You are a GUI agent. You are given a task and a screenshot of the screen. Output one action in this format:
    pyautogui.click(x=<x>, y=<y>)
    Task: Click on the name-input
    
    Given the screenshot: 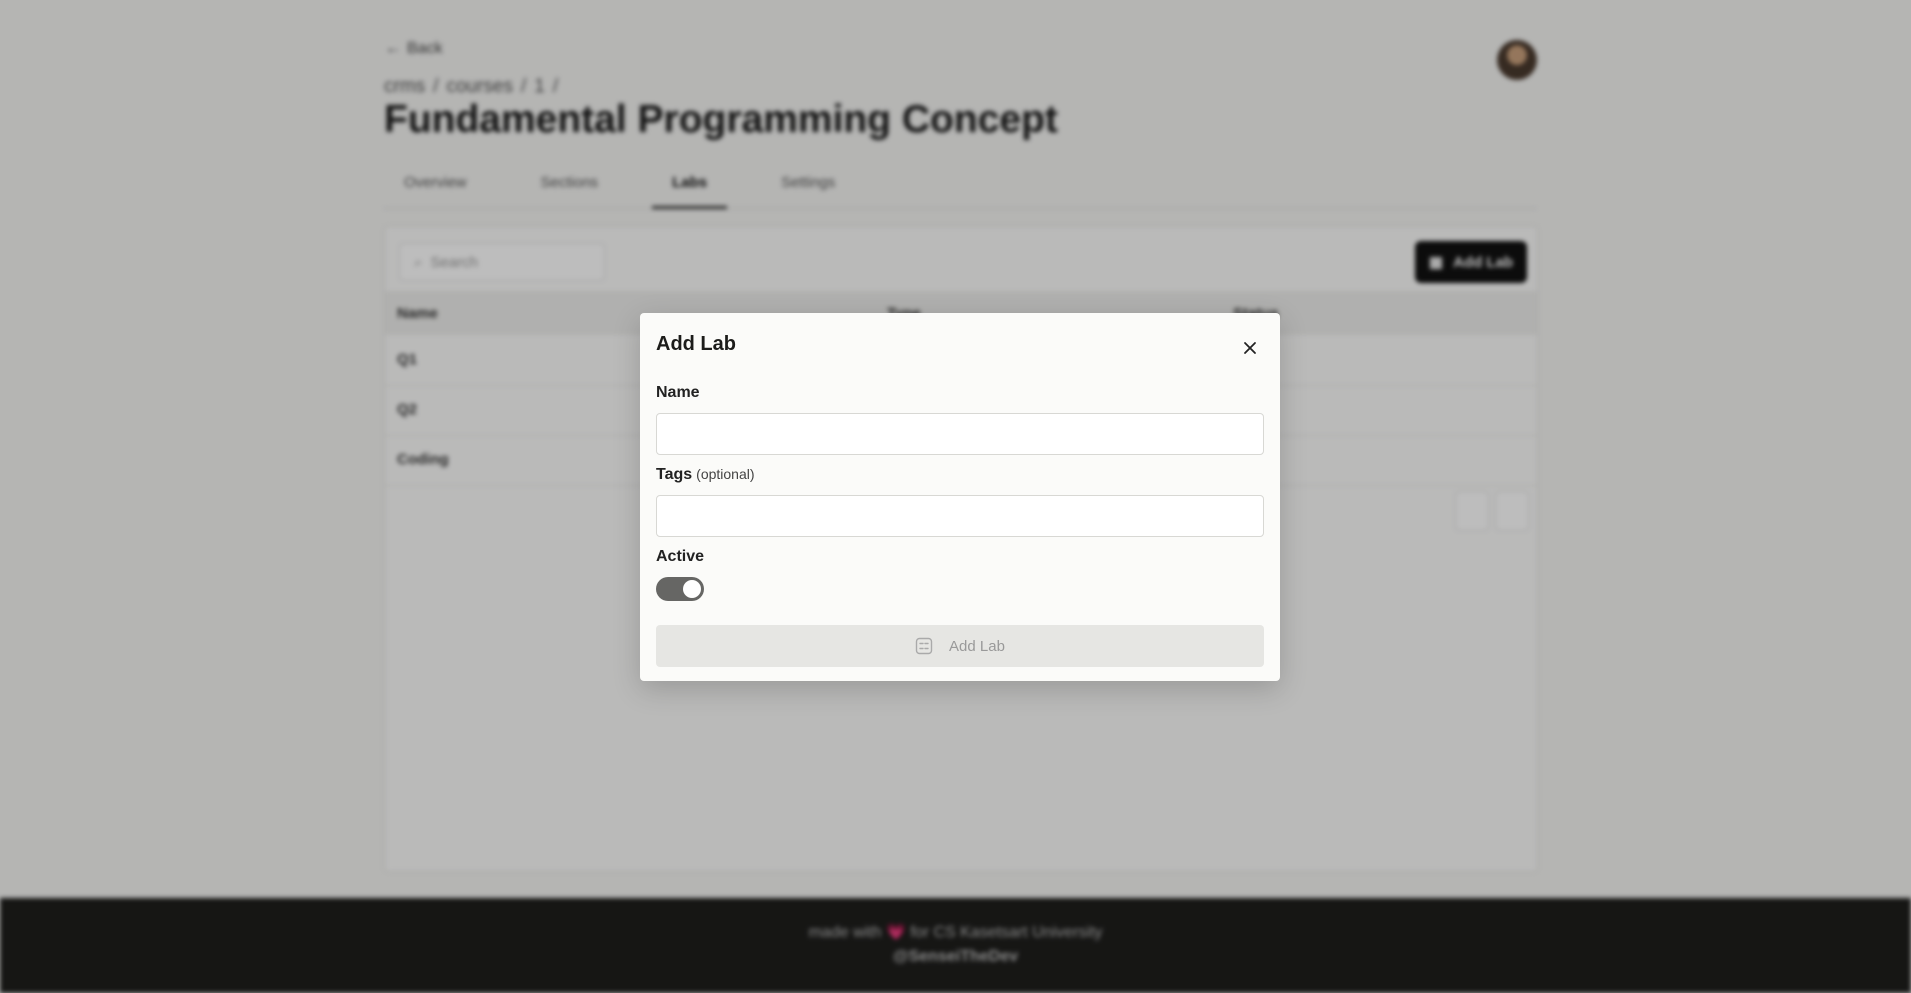 What is the action you would take?
    pyautogui.click(x=960, y=434)
    